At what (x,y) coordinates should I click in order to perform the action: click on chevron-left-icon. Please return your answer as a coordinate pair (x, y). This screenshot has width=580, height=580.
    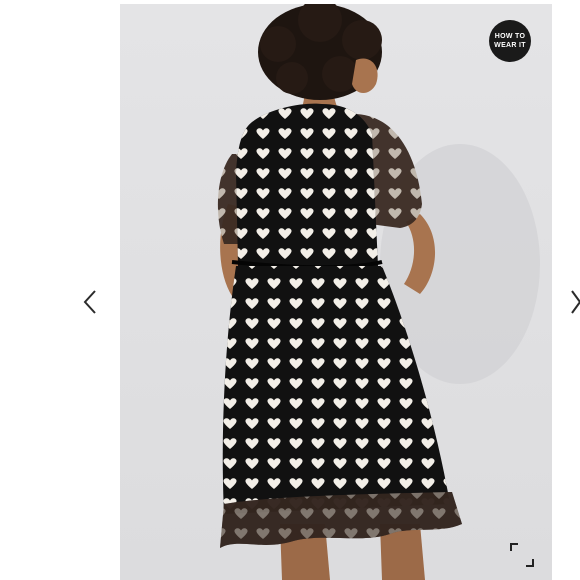
    Looking at the image, I should click on (89, 302).